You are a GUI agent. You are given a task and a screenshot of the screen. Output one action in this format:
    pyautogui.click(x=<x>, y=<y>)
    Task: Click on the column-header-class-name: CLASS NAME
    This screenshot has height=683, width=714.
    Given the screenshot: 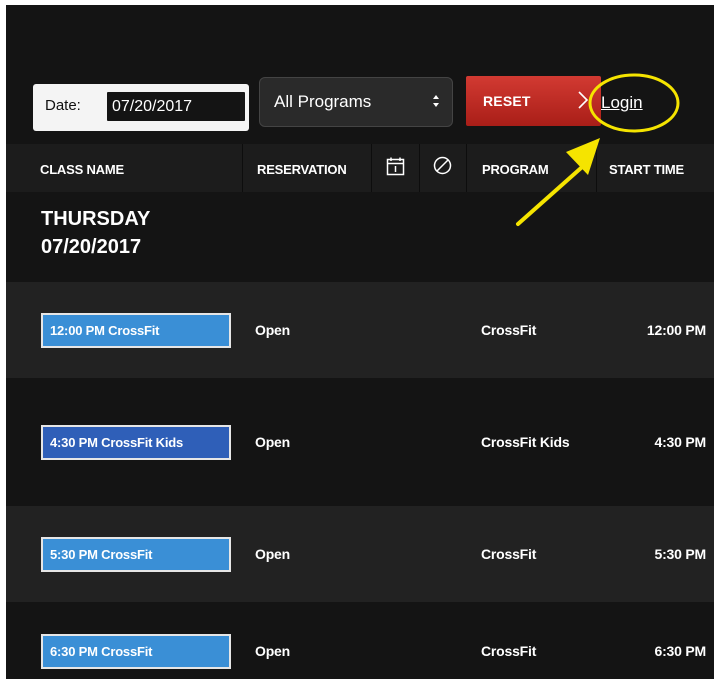 What is the action you would take?
    pyautogui.click(x=82, y=169)
    